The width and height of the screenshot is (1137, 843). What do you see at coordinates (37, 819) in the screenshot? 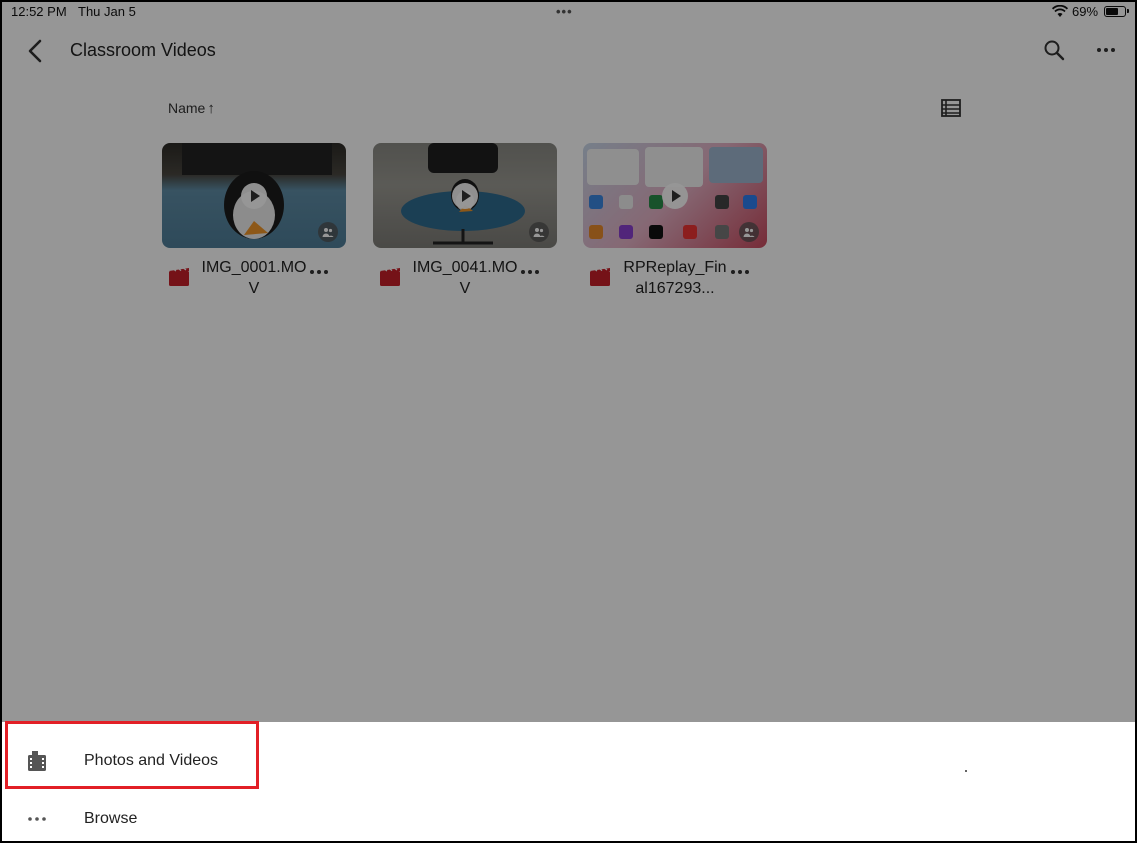
I see `more-horizontal-icon` at bounding box center [37, 819].